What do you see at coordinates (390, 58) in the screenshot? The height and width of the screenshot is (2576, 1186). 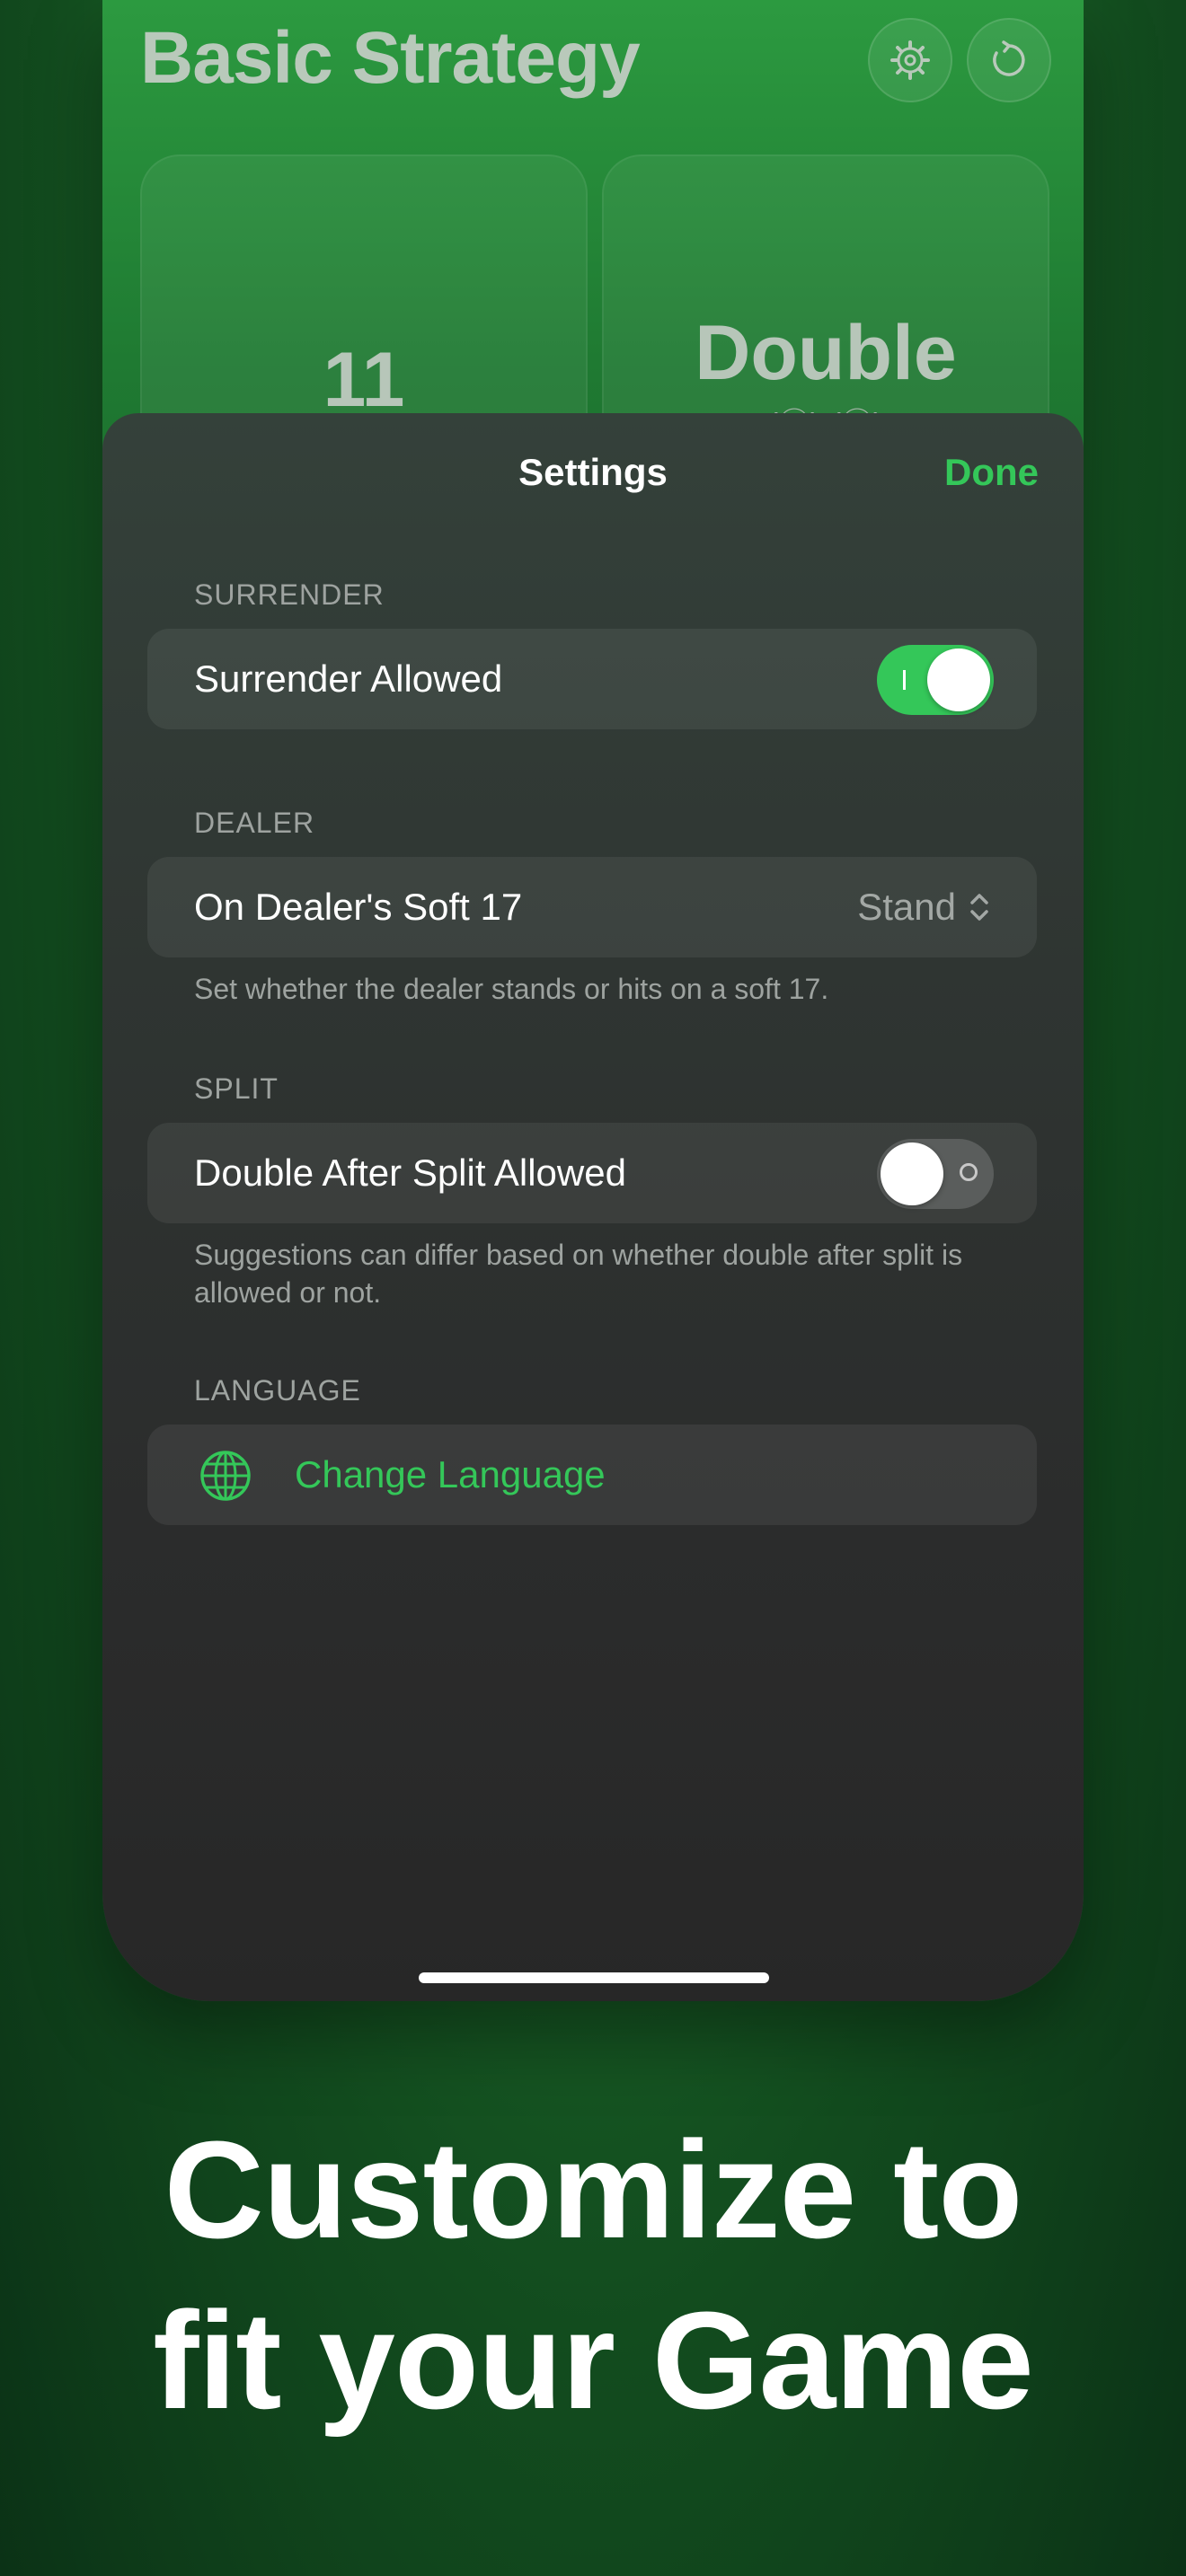 I see `app-title: Basic Strategy` at bounding box center [390, 58].